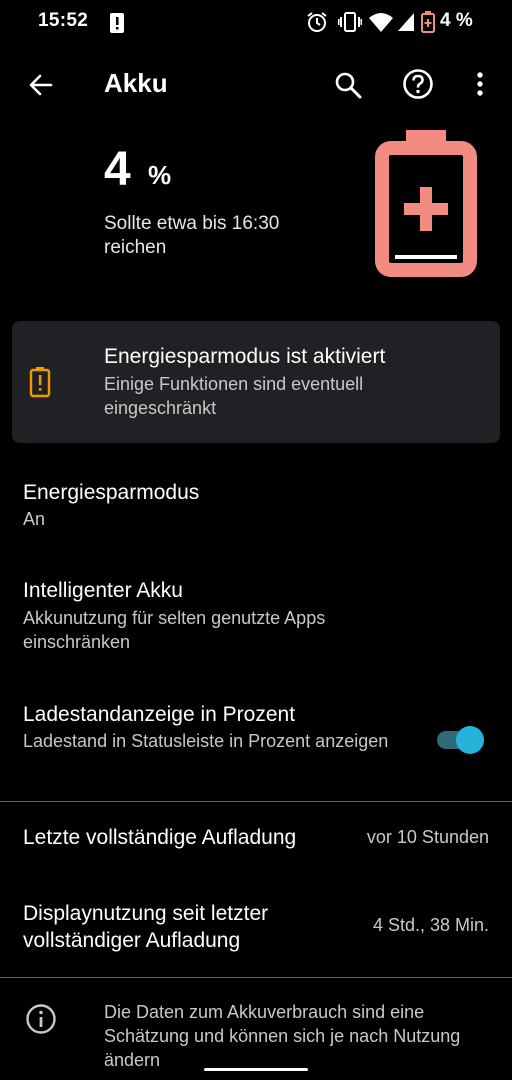  Describe the element at coordinates (40, 382) in the screenshot. I see `battery-alert-icon` at that location.